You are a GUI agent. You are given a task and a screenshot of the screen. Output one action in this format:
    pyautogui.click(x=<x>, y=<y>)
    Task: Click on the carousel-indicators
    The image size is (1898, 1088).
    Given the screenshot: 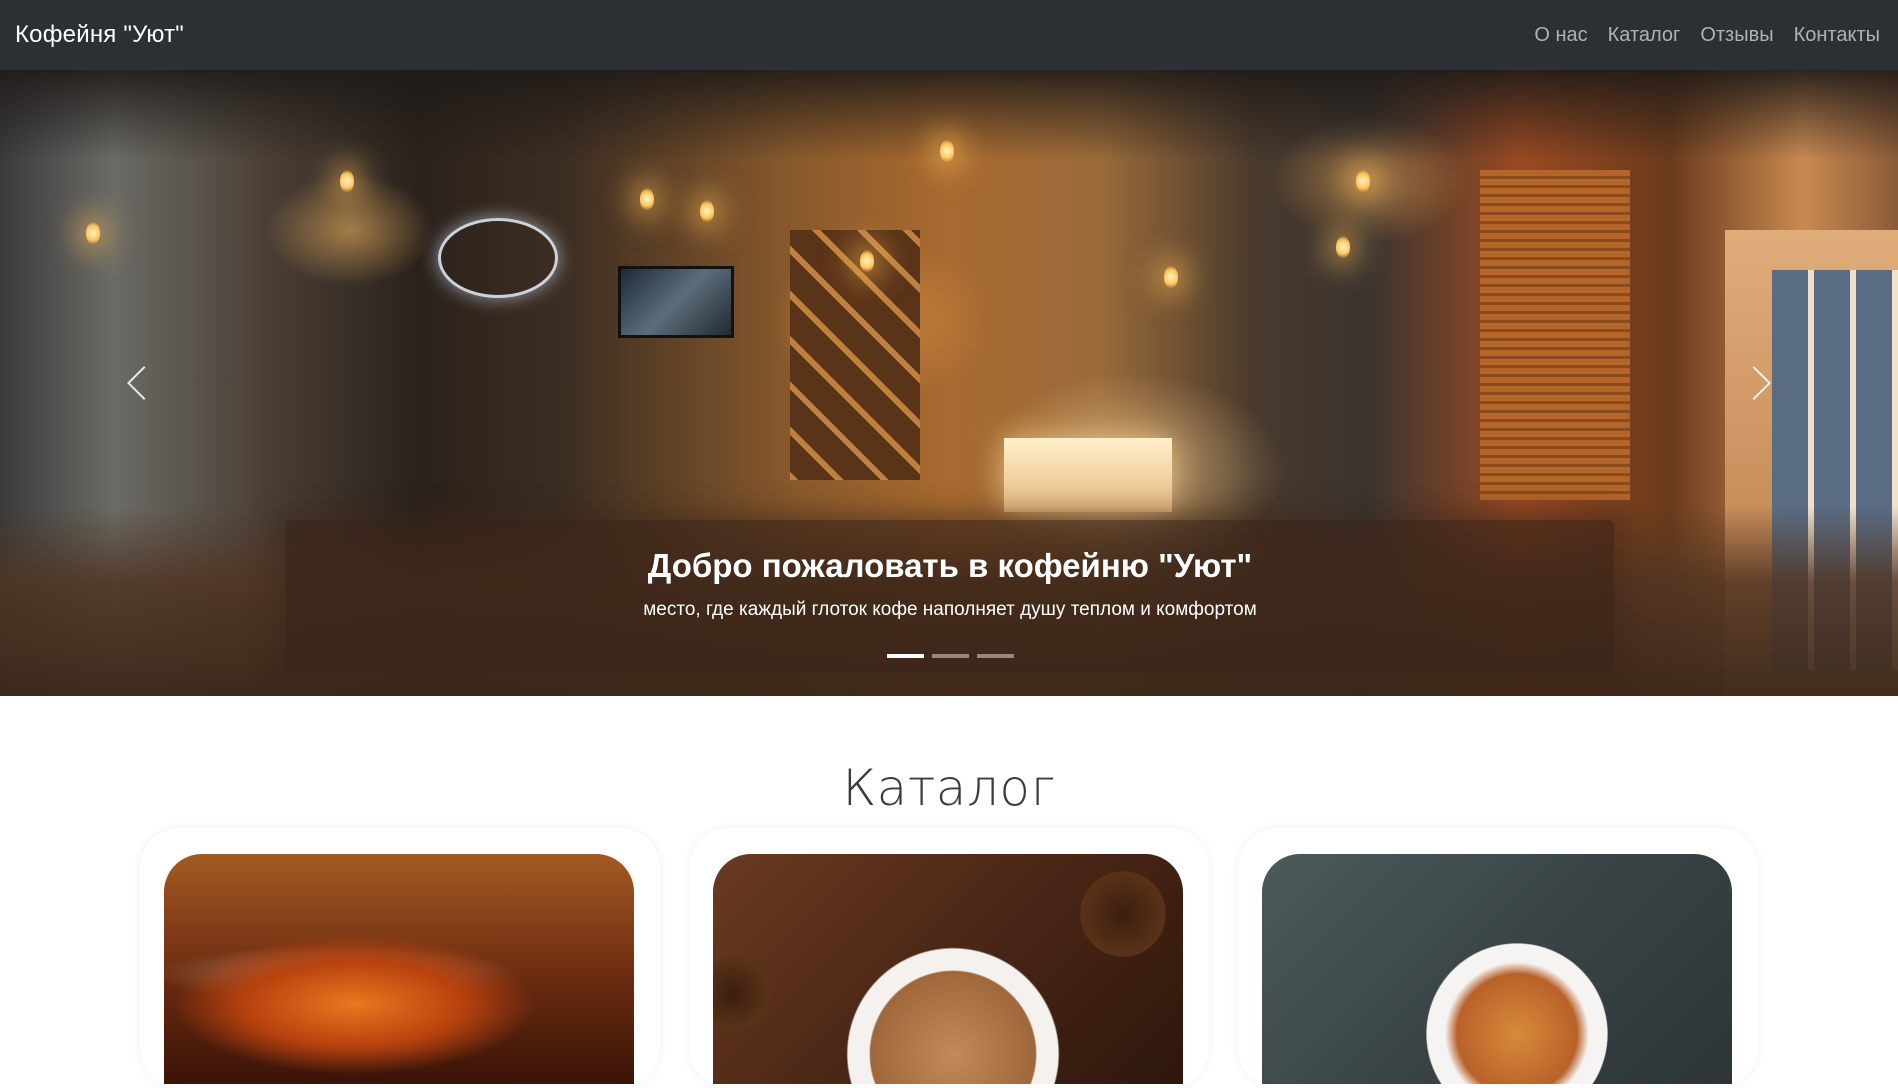 What is the action you would take?
    pyautogui.click(x=950, y=656)
    